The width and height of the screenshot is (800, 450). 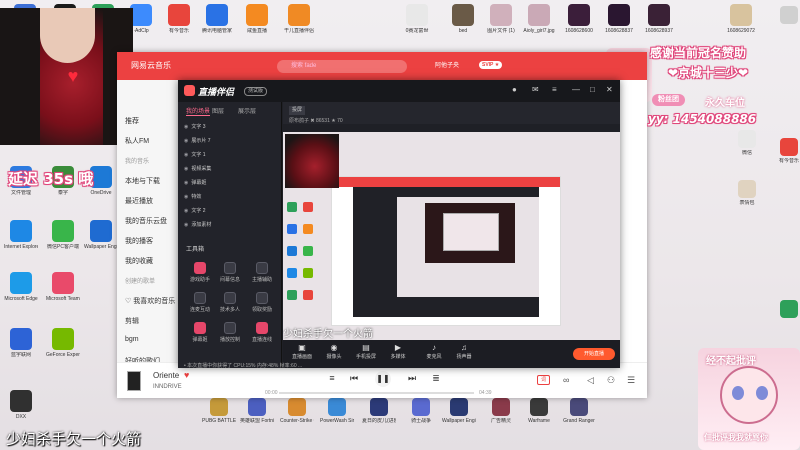 I want to click on like-heart-icon: ♥, so click(x=186, y=375).